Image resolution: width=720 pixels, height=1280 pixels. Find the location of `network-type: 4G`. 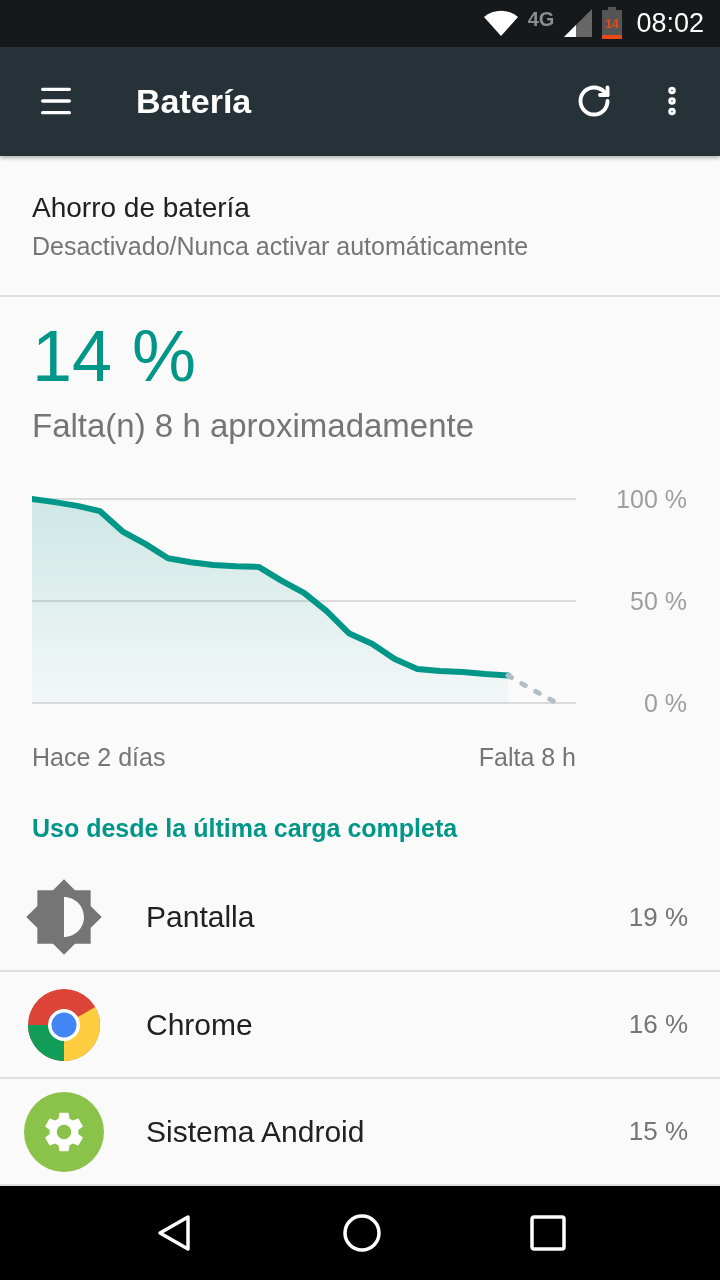

network-type: 4G is located at coordinates (541, 19).